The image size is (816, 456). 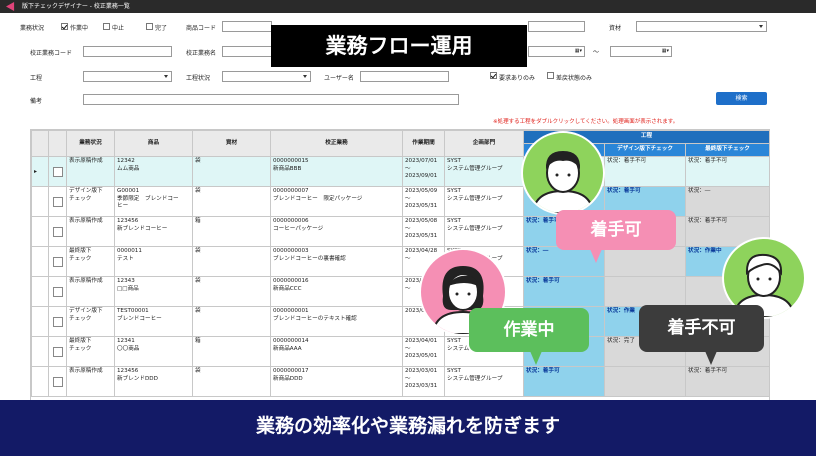 What do you see at coordinates (550, 75) in the screenshot?
I see `returned-only-checkbox` at bounding box center [550, 75].